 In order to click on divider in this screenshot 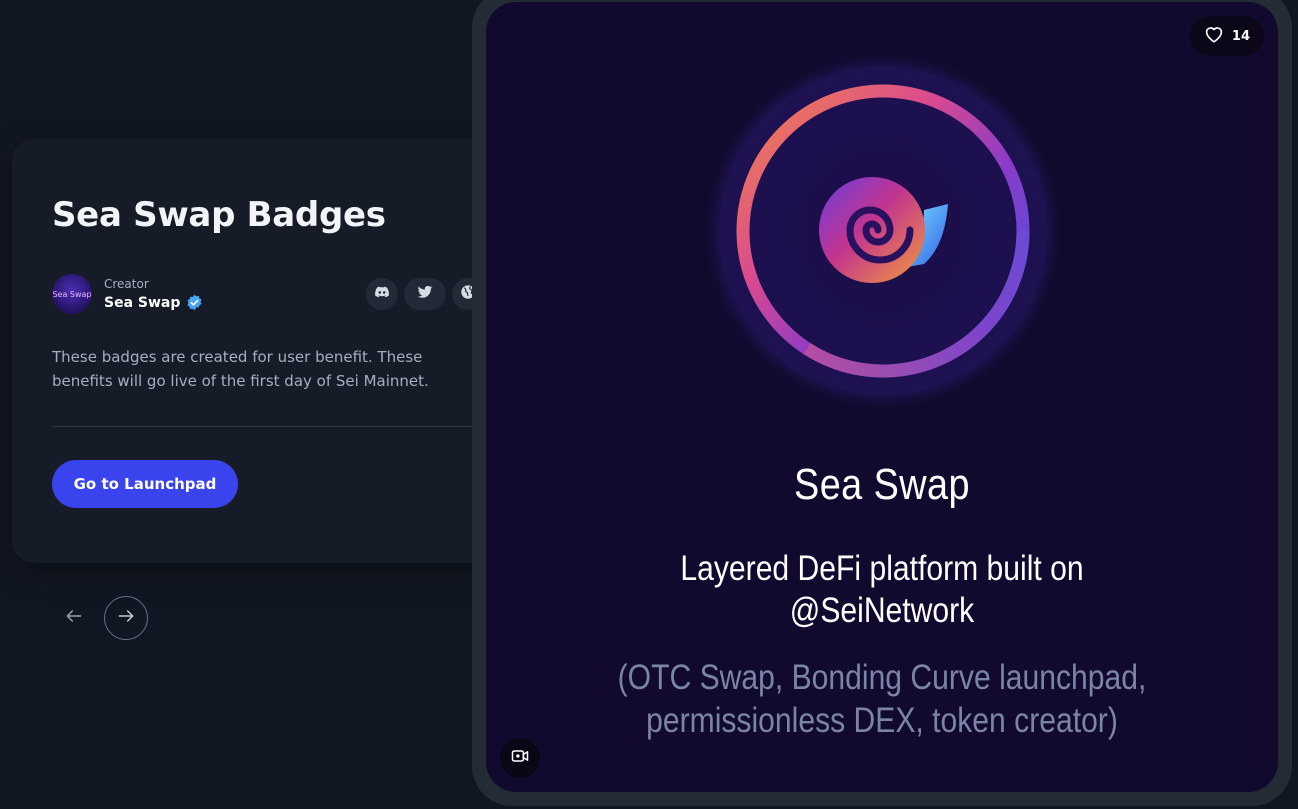, I will do `click(268, 426)`.